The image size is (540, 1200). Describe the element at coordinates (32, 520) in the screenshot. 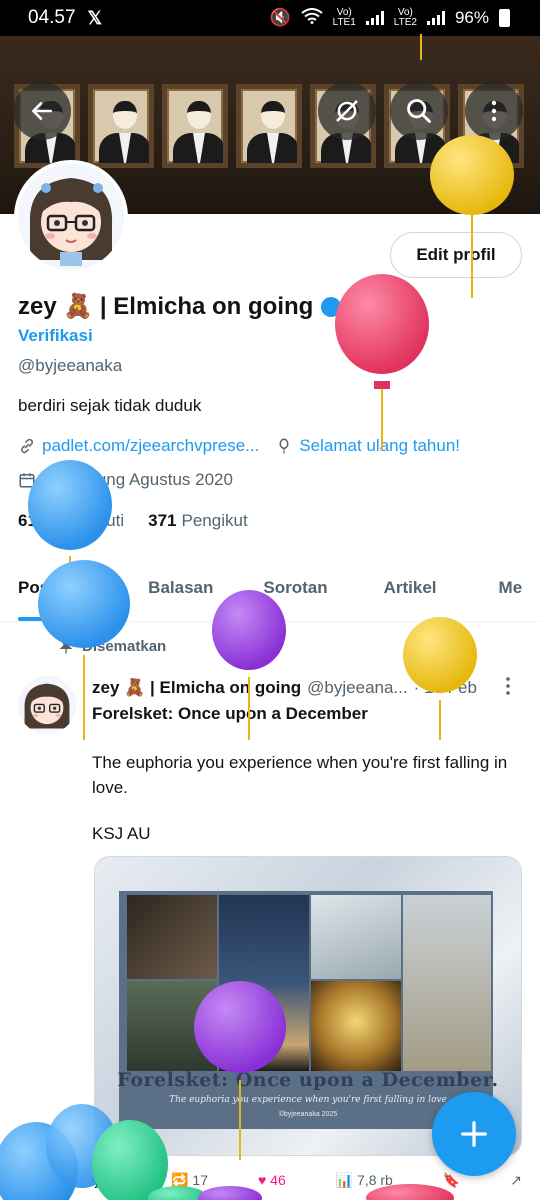

I see `following-count: 616` at that location.